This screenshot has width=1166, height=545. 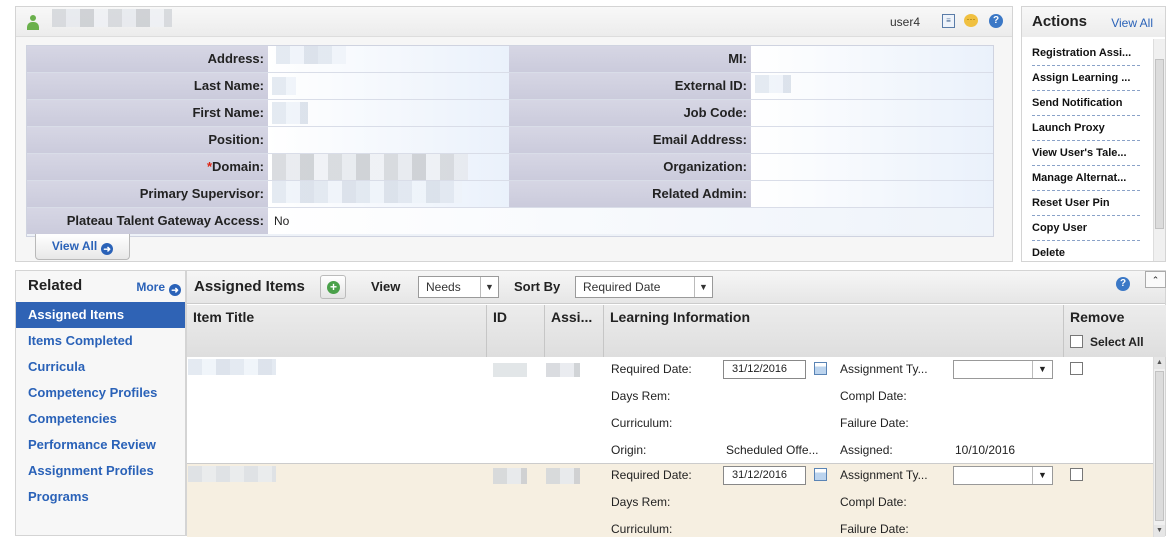 I want to click on field-label: Organization:, so click(x=630, y=167).